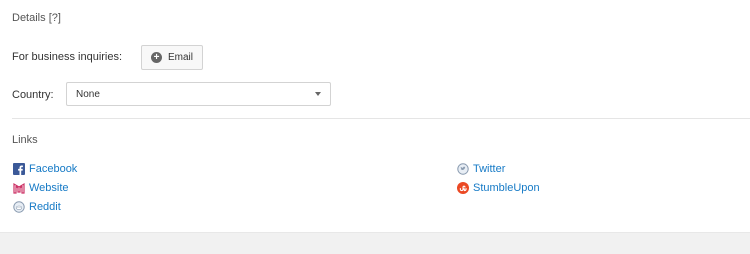 This screenshot has width=750, height=254. I want to click on footer-bar, so click(375, 243).